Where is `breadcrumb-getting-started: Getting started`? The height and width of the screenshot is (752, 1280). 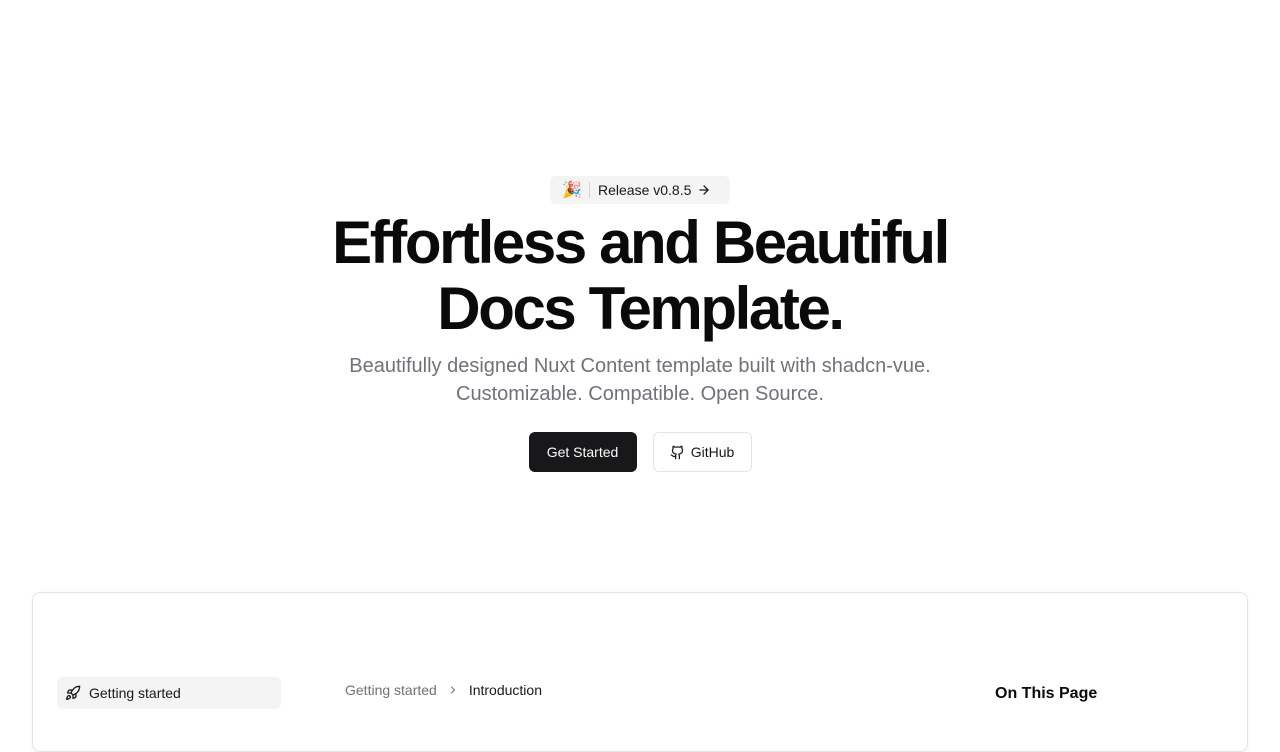 breadcrumb-getting-started: Getting started is located at coordinates (391, 690).